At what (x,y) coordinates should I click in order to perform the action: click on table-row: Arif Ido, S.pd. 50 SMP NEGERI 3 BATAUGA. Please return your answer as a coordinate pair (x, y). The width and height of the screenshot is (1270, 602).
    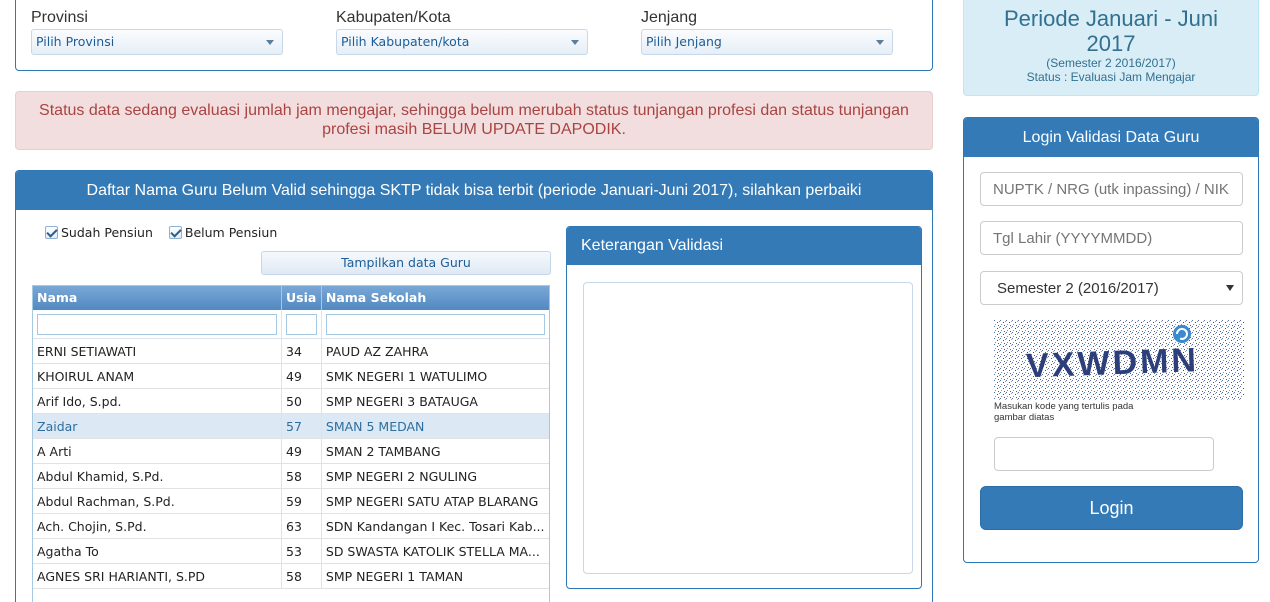
    Looking at the image, I should click on (291, 401).